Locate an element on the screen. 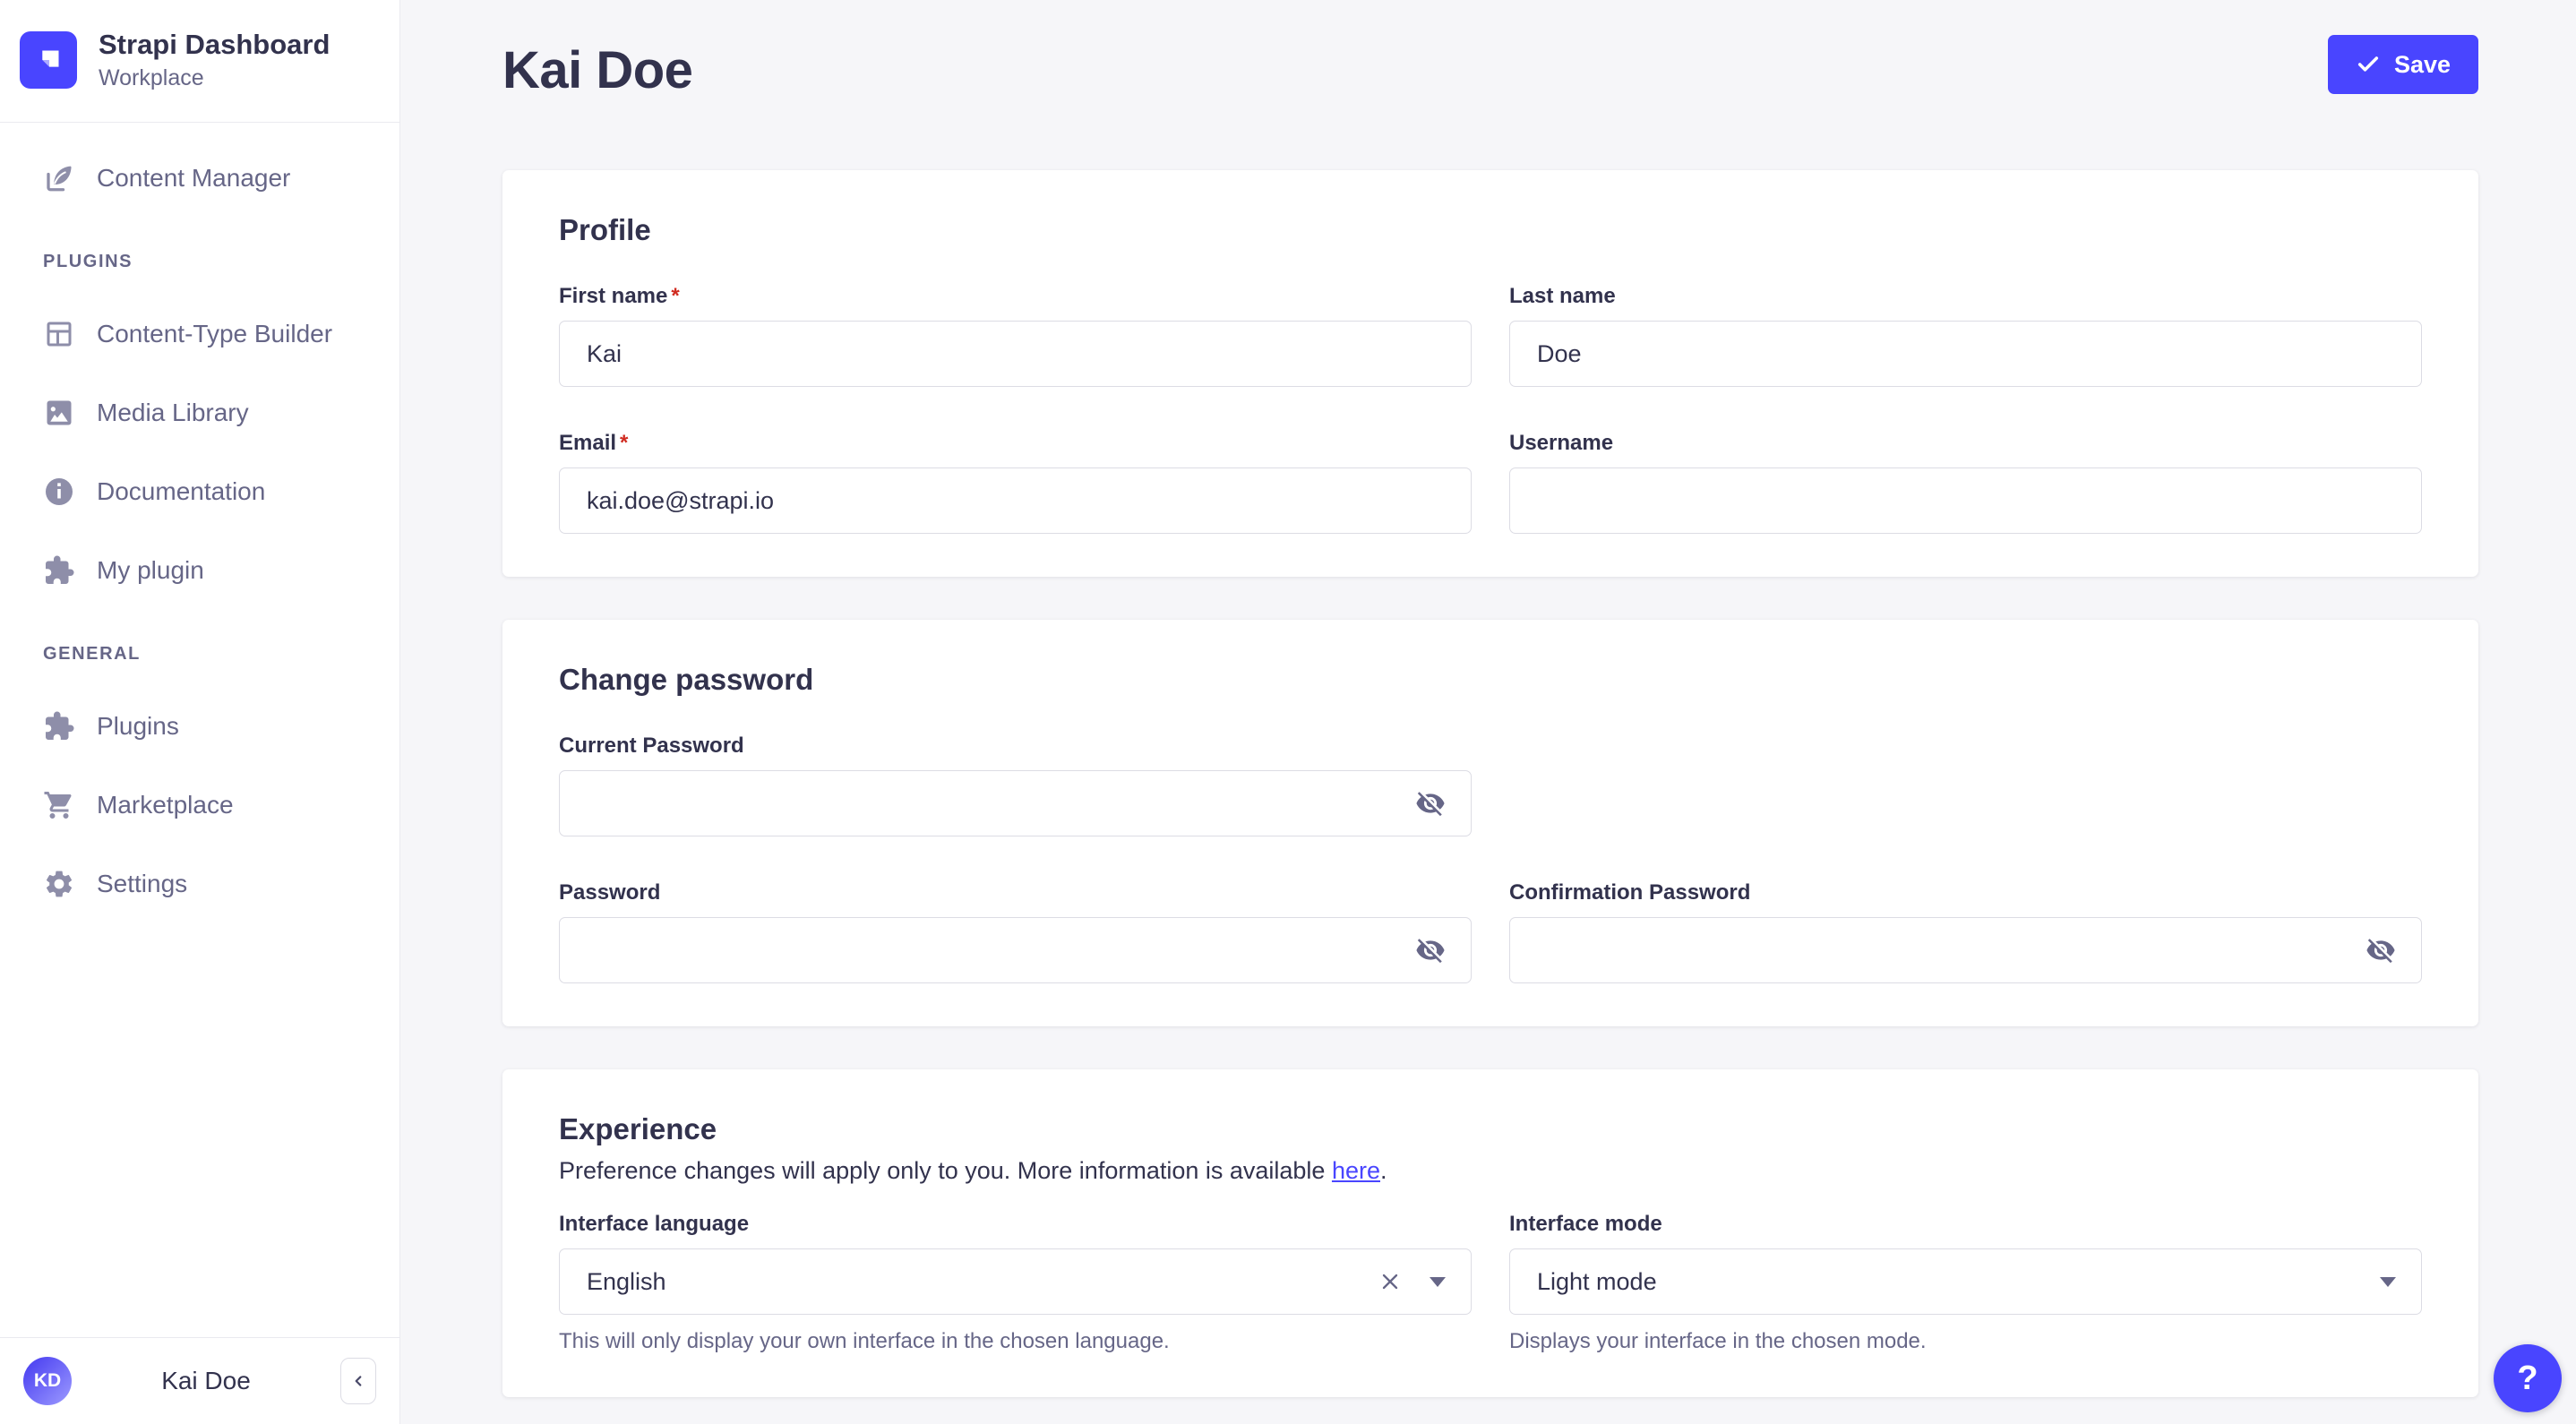 The height and width of the screenshot is (1424, 2576). confirmation-password-input is located at coordinates (1965, 950).